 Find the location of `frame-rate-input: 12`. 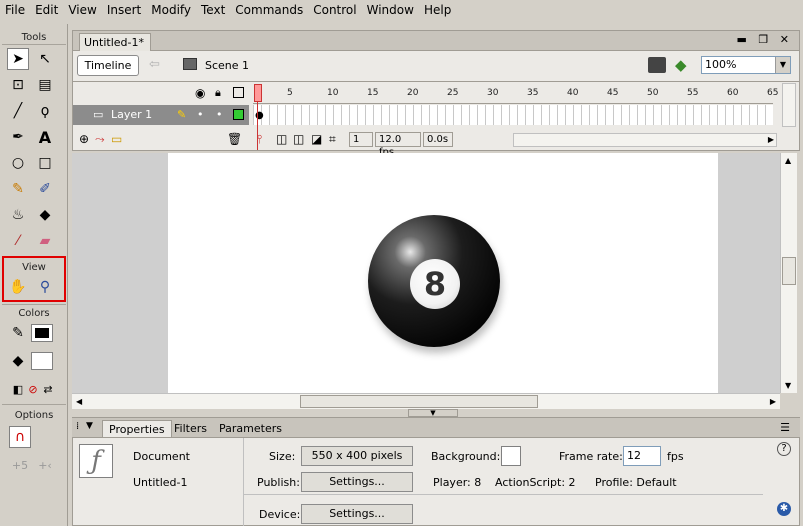

frame-rate-input: 12 is located at coordinates (642, 456).